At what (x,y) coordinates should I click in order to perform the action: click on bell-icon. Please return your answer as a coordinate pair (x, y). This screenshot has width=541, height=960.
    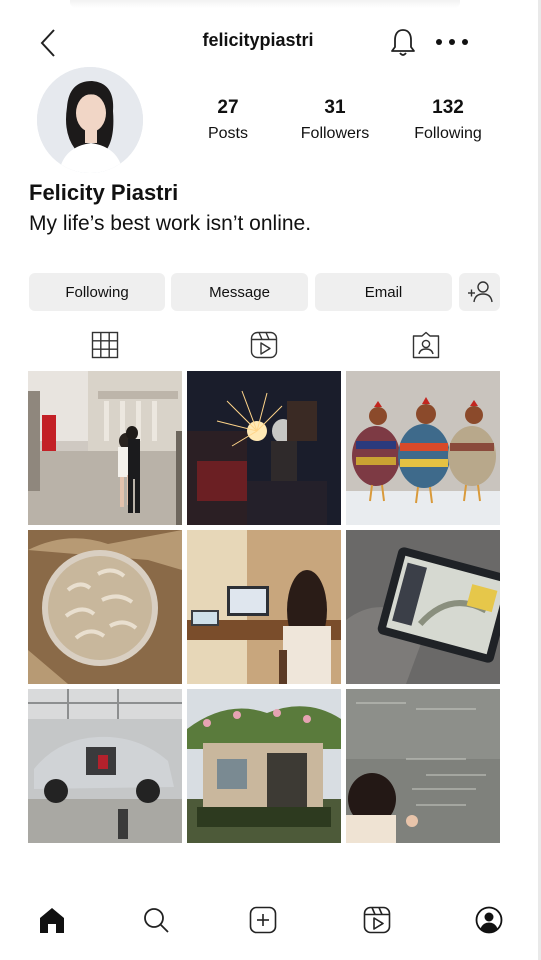
    Looking at the image, I should click on (403, 42).